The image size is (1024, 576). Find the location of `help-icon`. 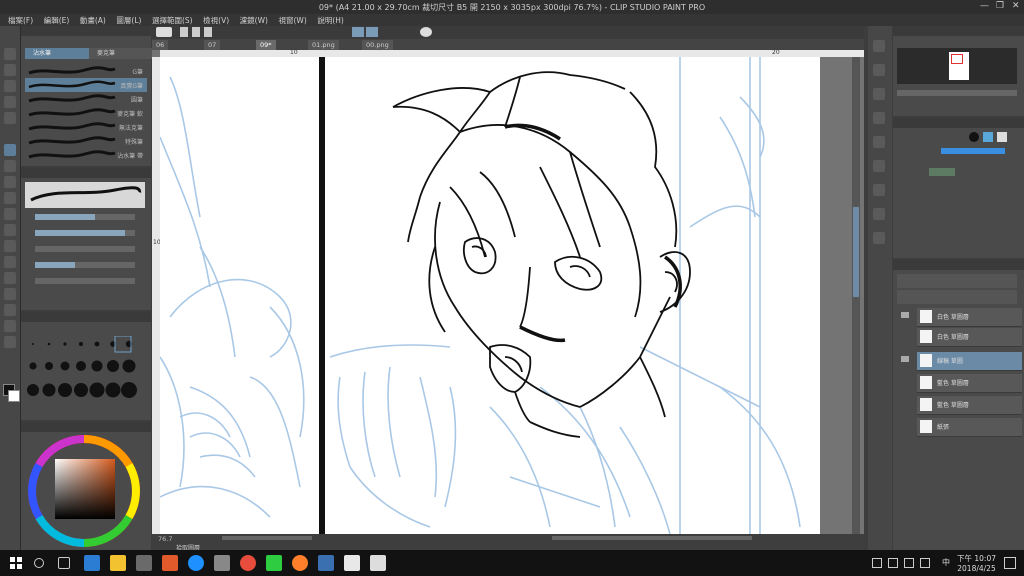

help-icon is located at coordinates (426, 32).